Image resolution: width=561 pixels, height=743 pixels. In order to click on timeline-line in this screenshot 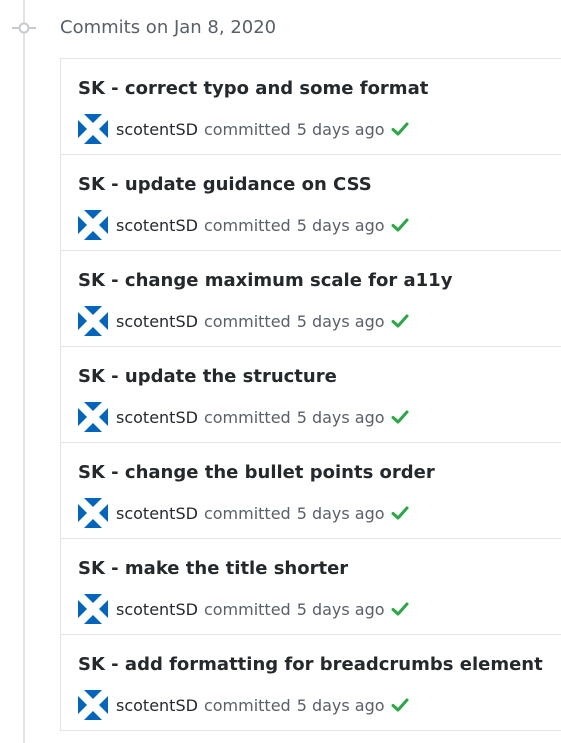, I will do `click(24, 371)`.